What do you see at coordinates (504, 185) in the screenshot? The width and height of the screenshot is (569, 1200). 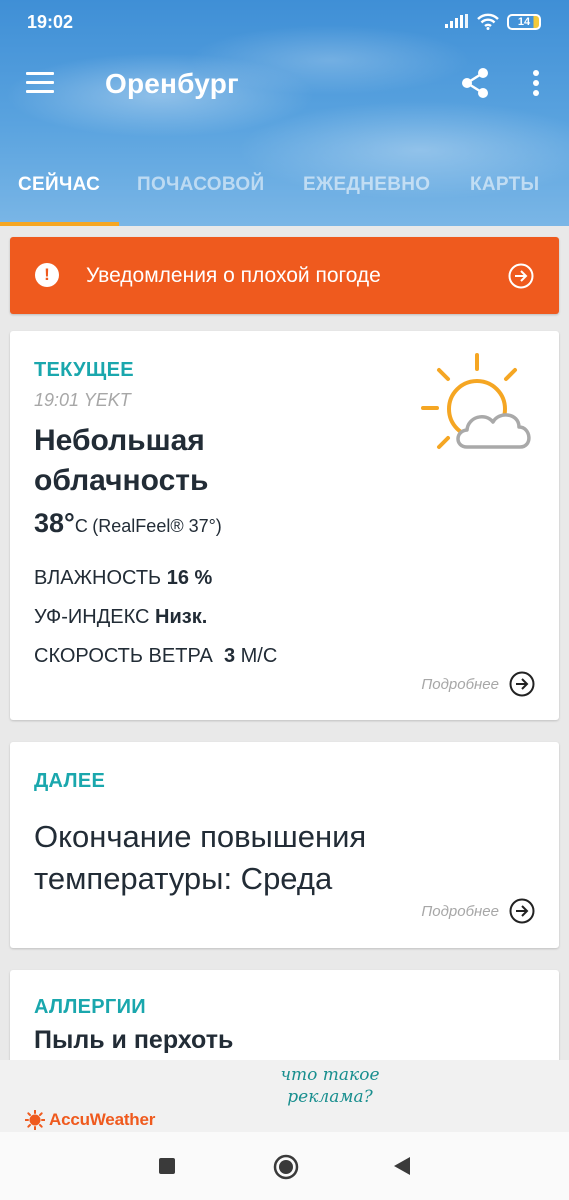 I see `tab-maps: КАРТЫ` at bounding box center [504, 185].